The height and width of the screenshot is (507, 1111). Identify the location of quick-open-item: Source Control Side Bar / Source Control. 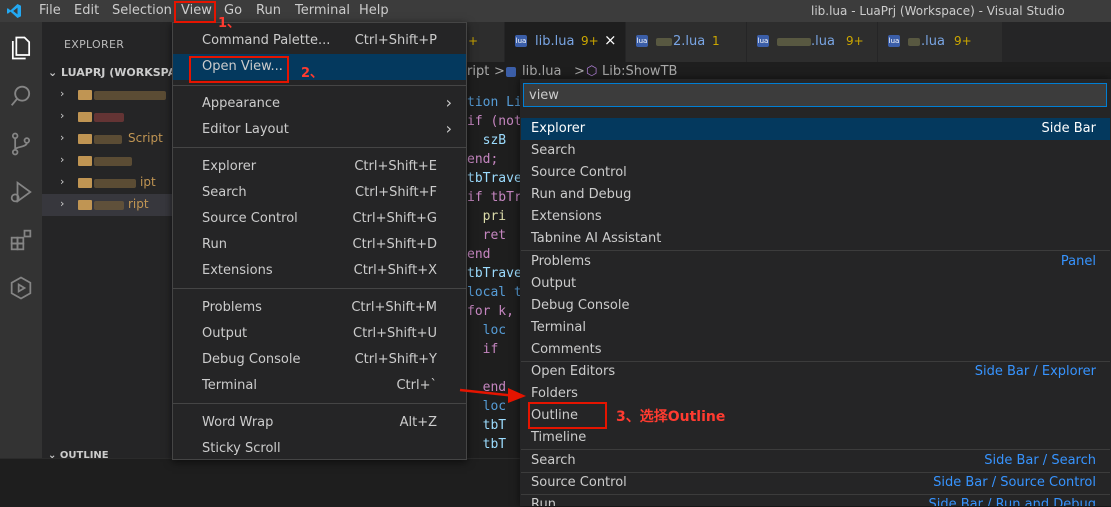
(815, 483).